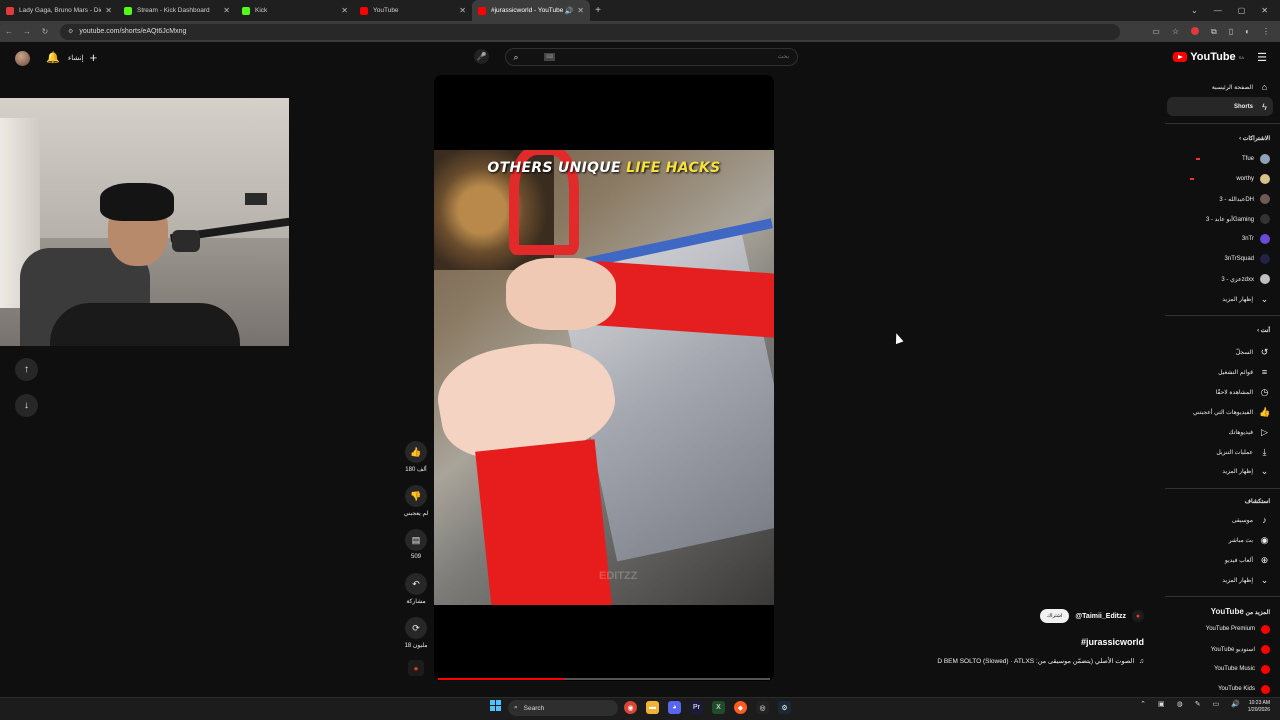 This screenshot has width=1280, height=720. I want to click on sound-channel-avatar: ●, so click(416, 668).